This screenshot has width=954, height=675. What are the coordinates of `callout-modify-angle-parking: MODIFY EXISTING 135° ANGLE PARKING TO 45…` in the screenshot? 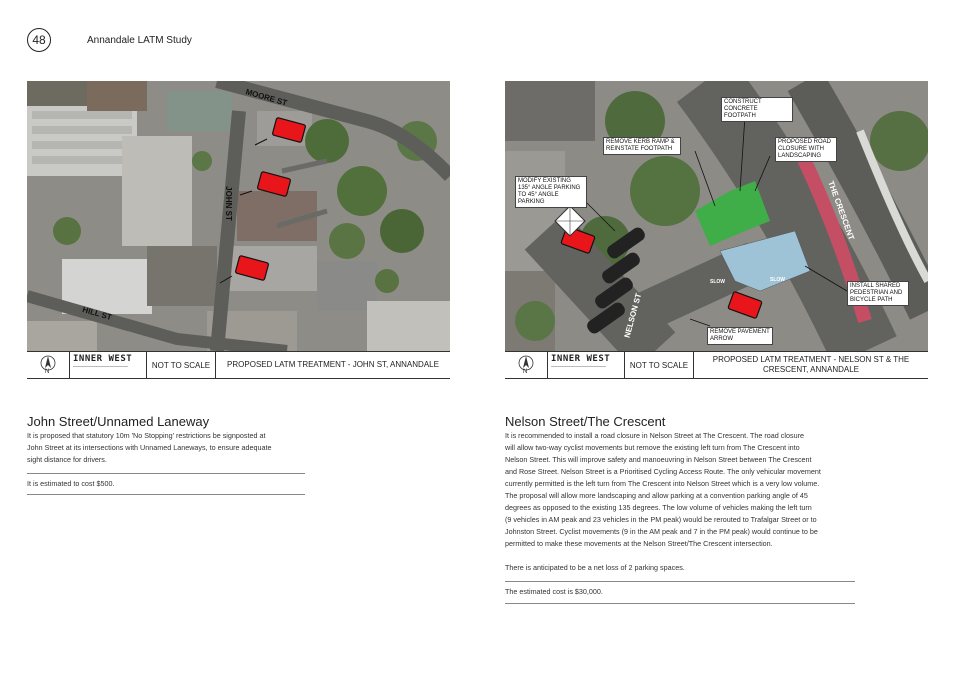 It's located at (551, 192).